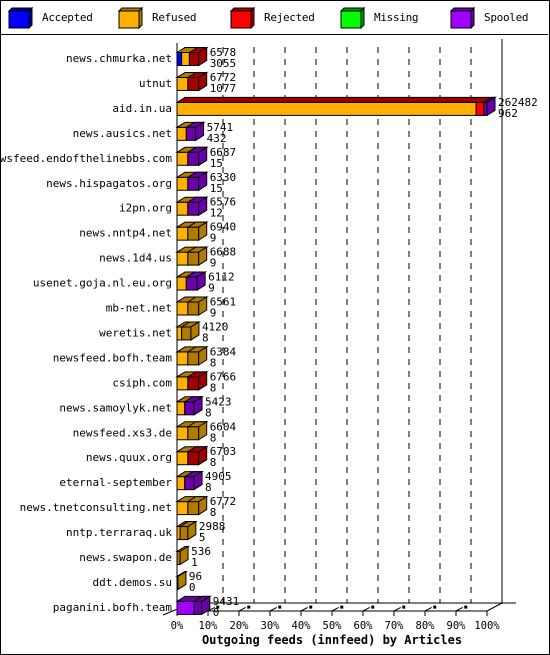 This screenshot has height=655, width=550. Describe the element at coordinates (96, 507) in the screenshot. I see `category-label: news.tnetconsulting.net` at that location.